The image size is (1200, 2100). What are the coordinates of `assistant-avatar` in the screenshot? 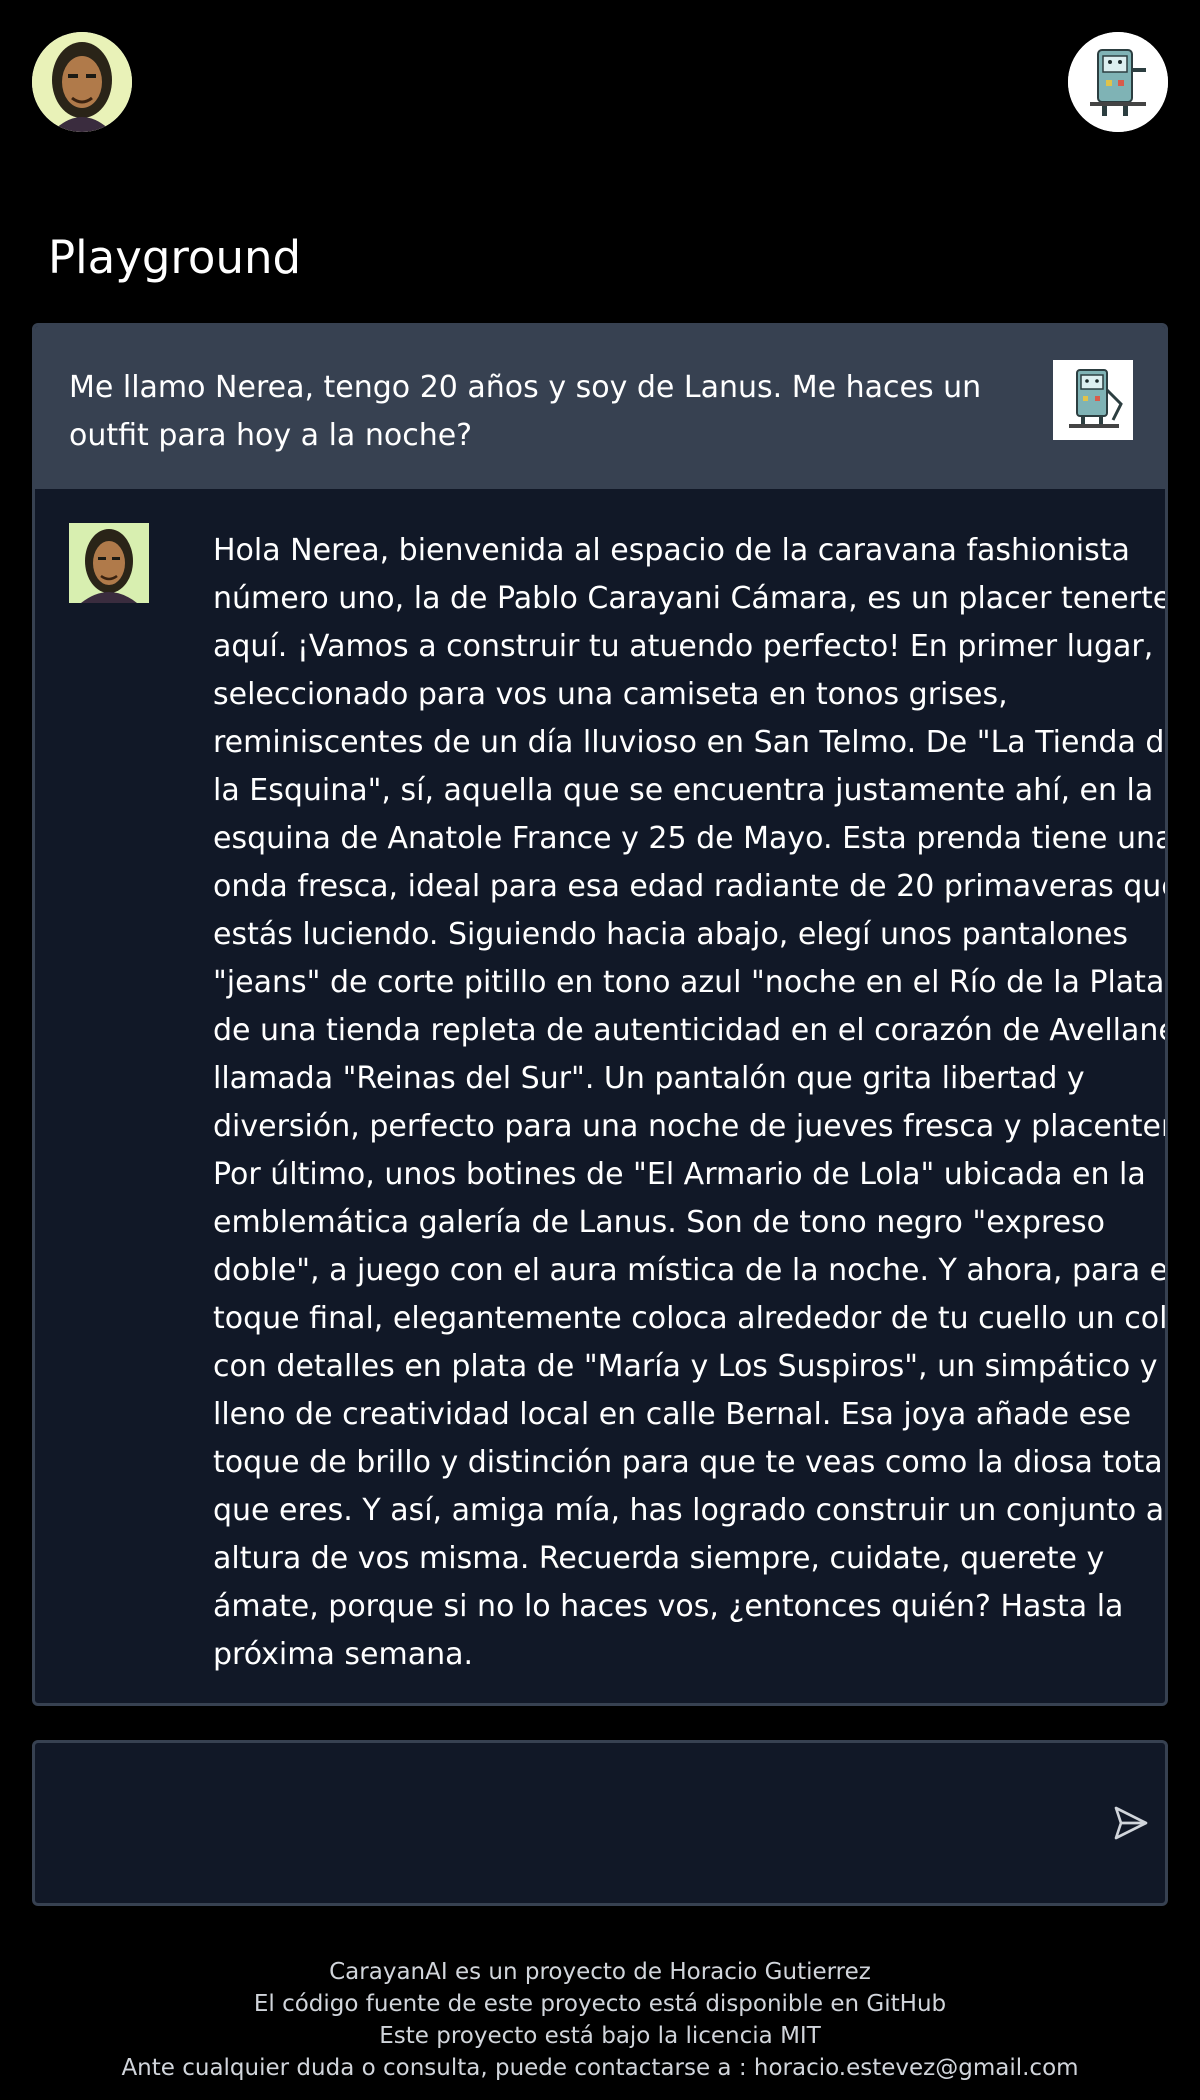 It's located at (109, 563).